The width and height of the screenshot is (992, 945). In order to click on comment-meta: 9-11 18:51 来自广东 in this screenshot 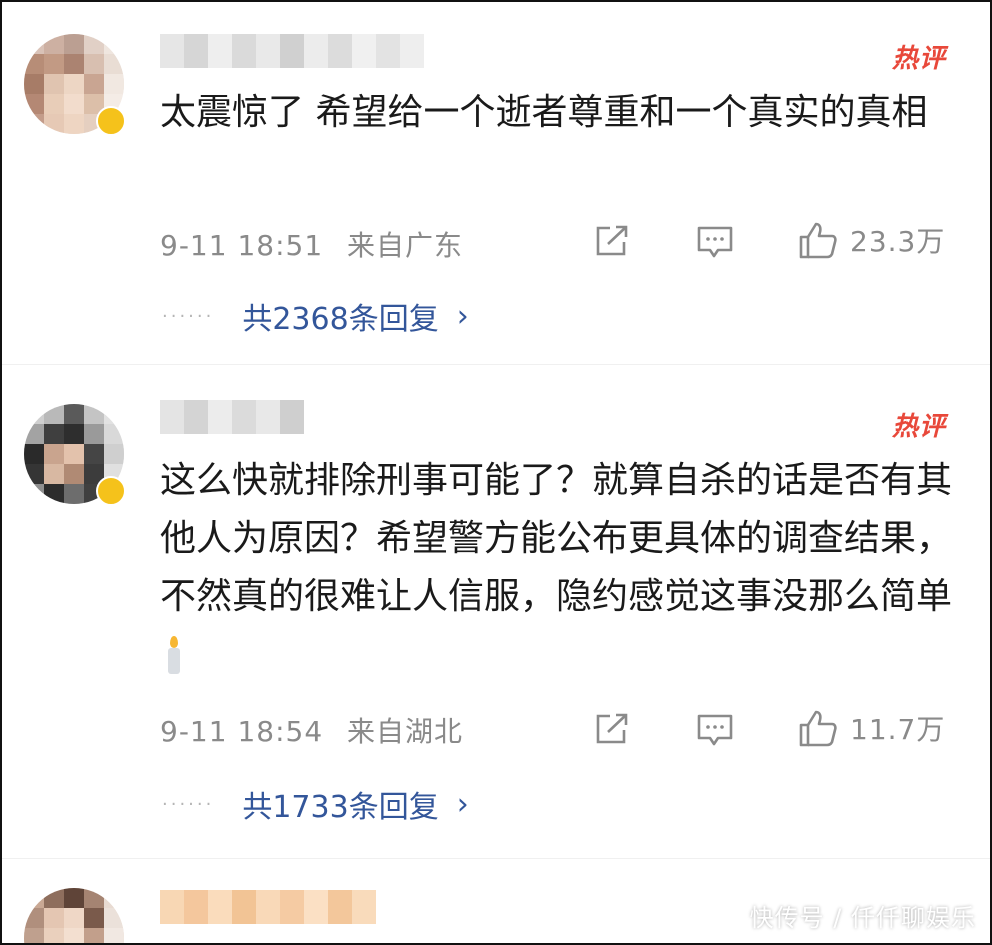, I will do `click(311, 244)`.